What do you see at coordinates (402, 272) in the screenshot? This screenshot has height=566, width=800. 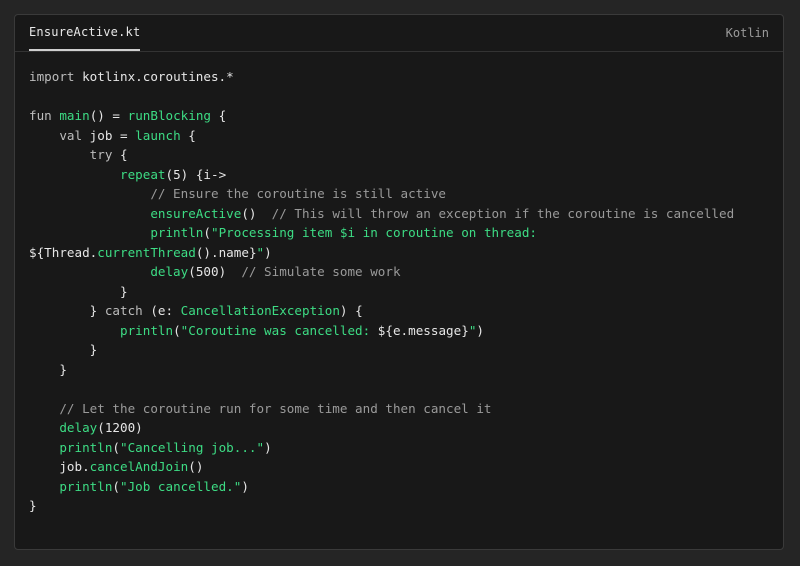 I see `code-line: delay(500) // Simulate some work` at bounding box center [402, 272].